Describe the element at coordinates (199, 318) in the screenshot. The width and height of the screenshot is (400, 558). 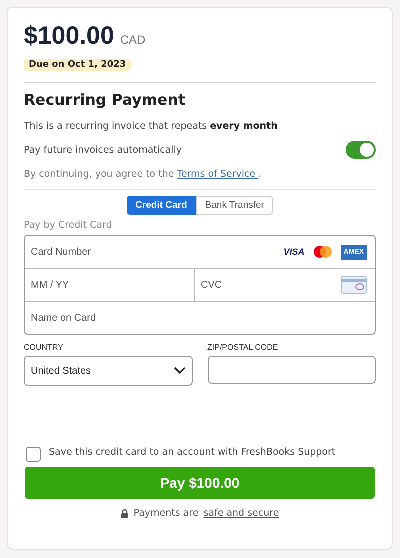
I see `name-on-card-field: Name on Card` at that location.